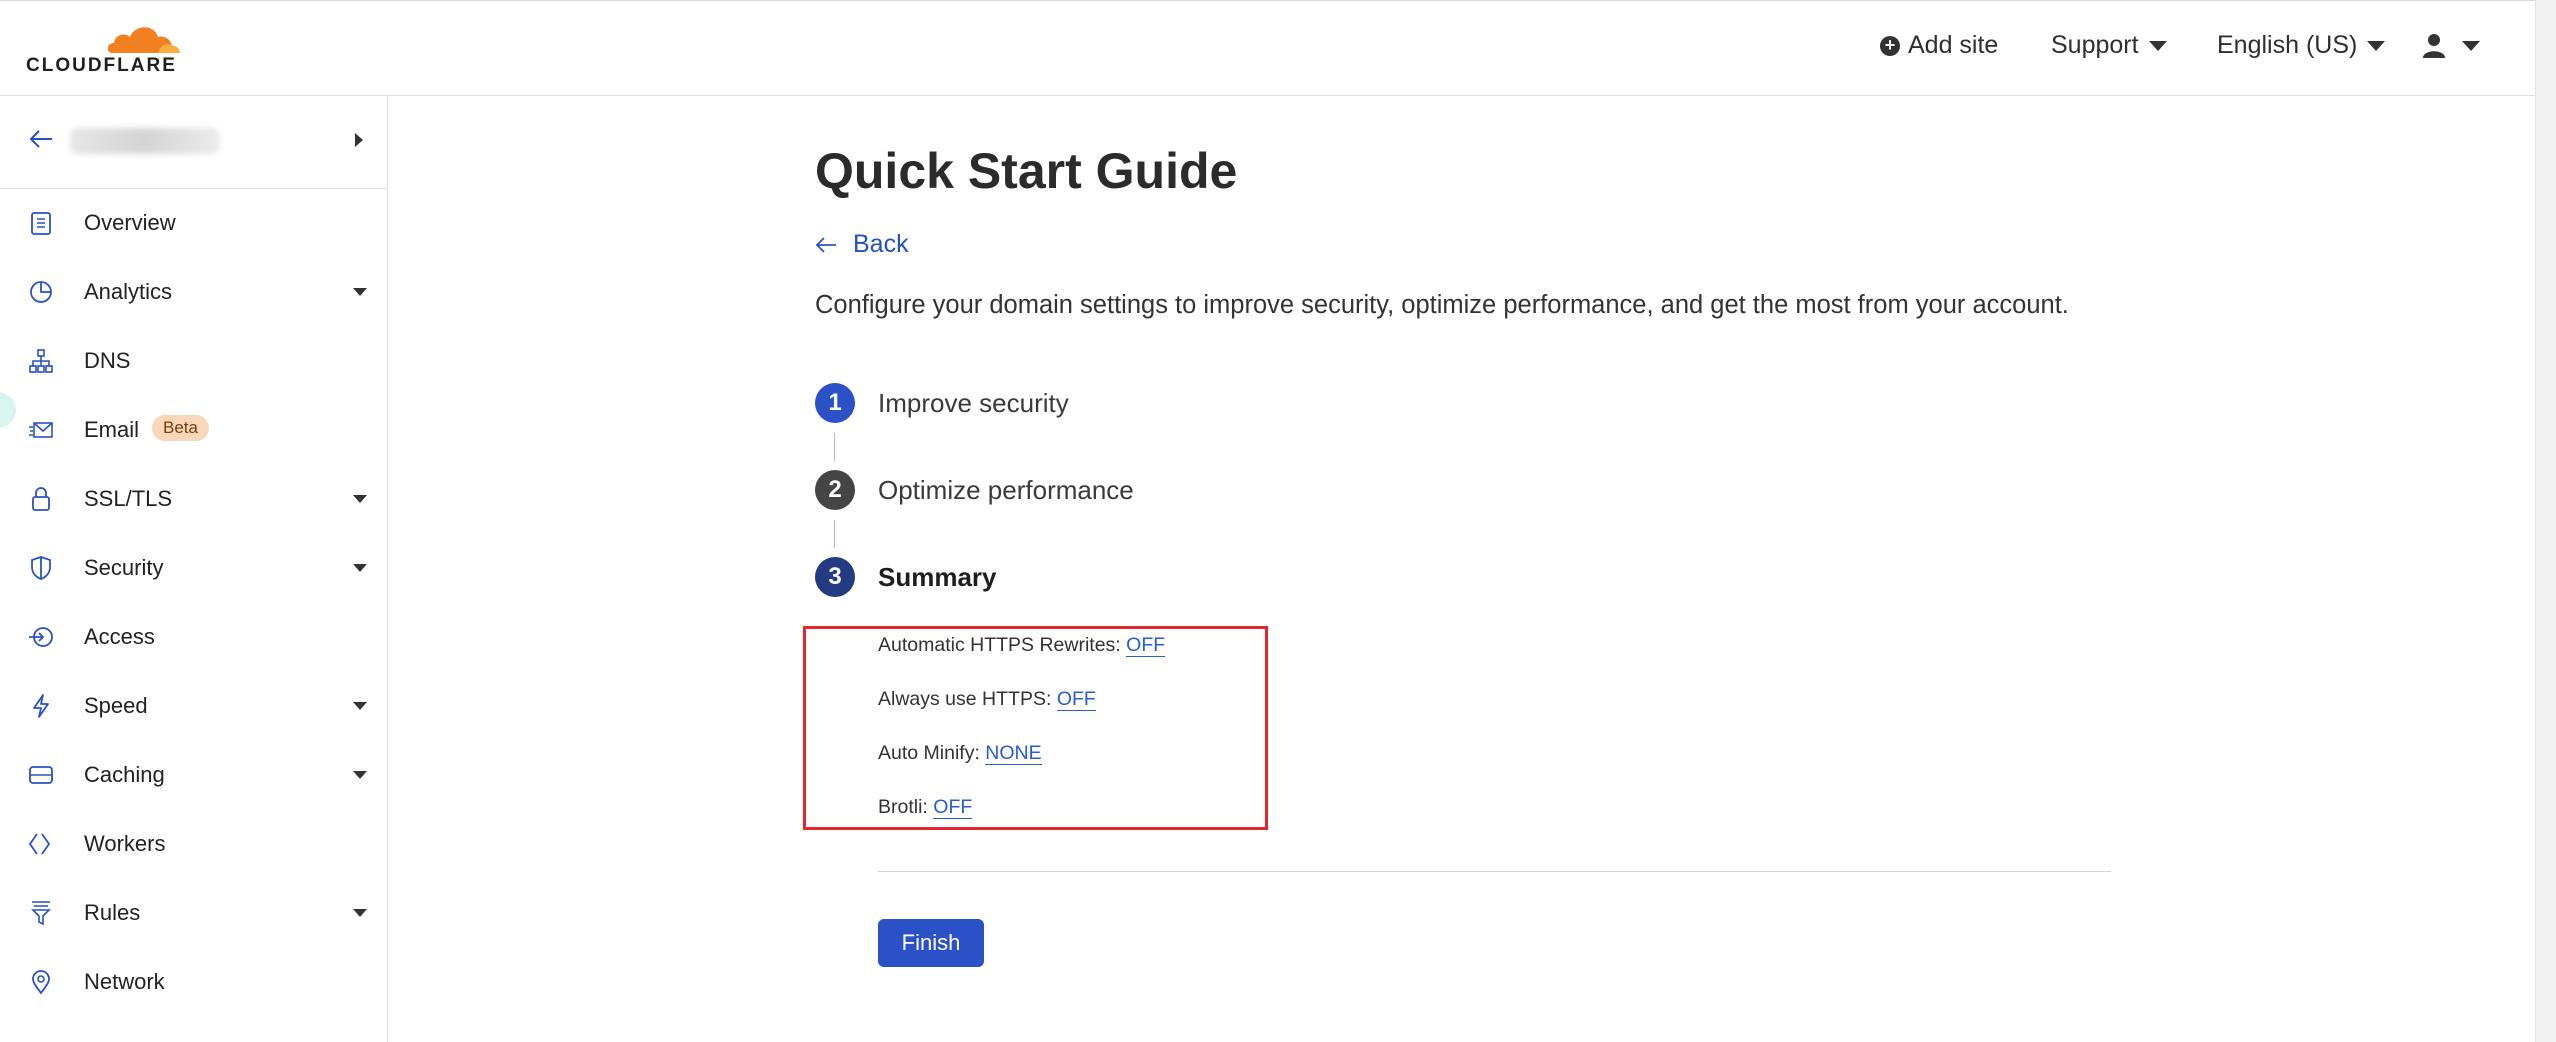 The width and height of the screenshot is (2556, 1042). Describe the element at coordinates (41, 361) in the screenshot. I see `network-tree-icon` at that location.